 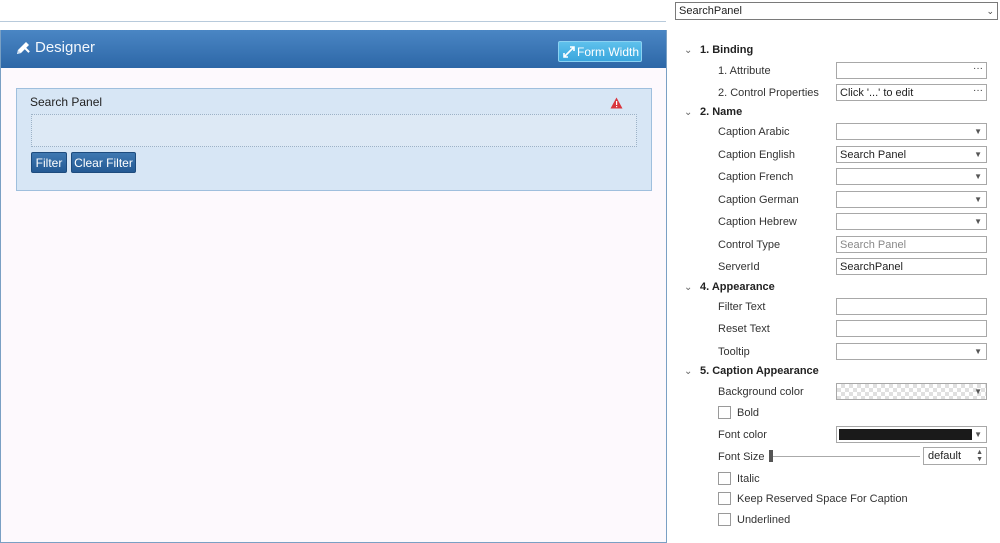 What do you see at coordinates (911, 154) in the screenshot?
I see `caption-english-field: Search Panel ▼` at bounding box center [911, 154].